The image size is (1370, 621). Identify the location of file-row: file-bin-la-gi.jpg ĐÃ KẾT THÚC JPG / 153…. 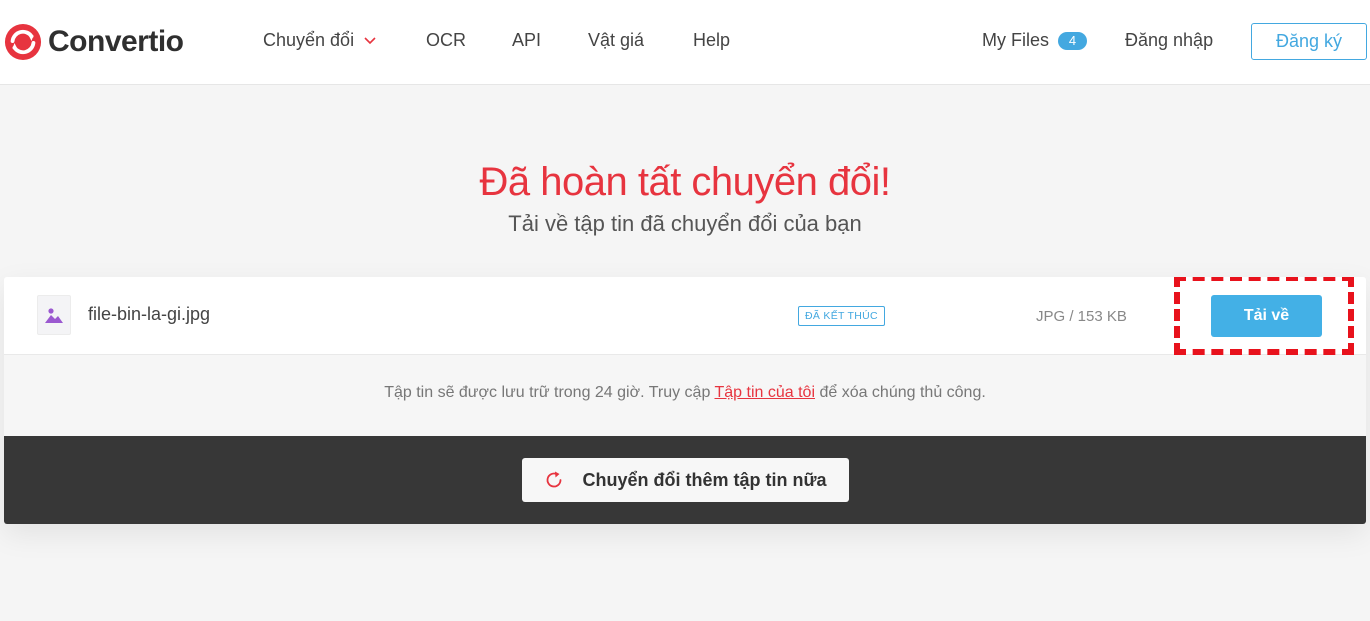
(685, 316).